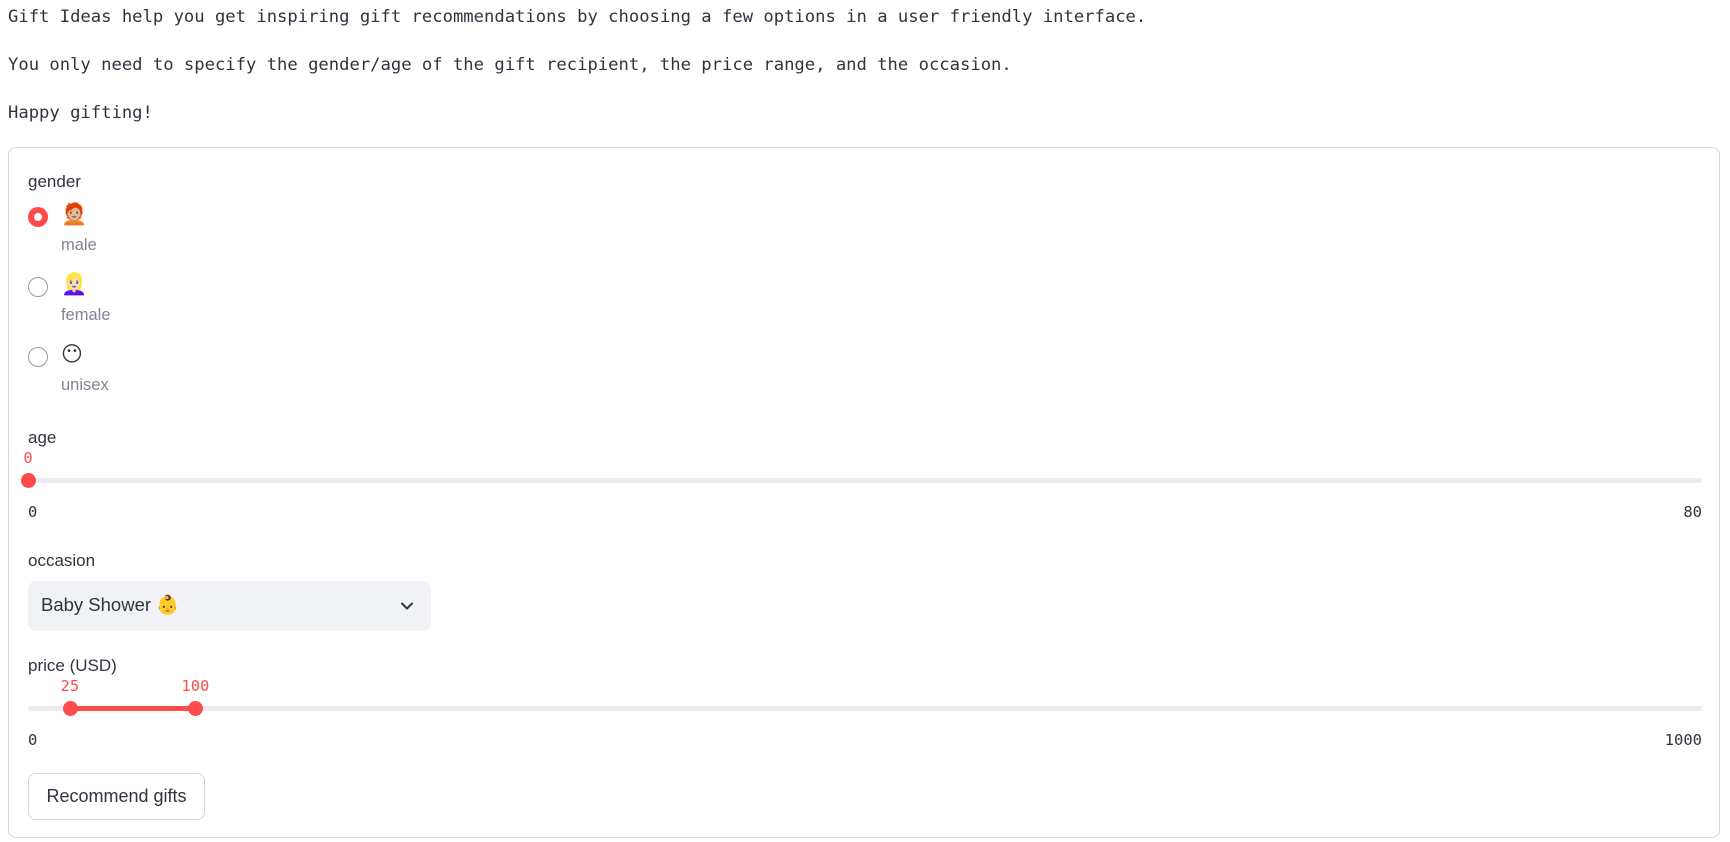  What do you see at coordinates (28, 458) in the screenshot?
I see `age-slider-value: 0` at bounding box center [28, 458].